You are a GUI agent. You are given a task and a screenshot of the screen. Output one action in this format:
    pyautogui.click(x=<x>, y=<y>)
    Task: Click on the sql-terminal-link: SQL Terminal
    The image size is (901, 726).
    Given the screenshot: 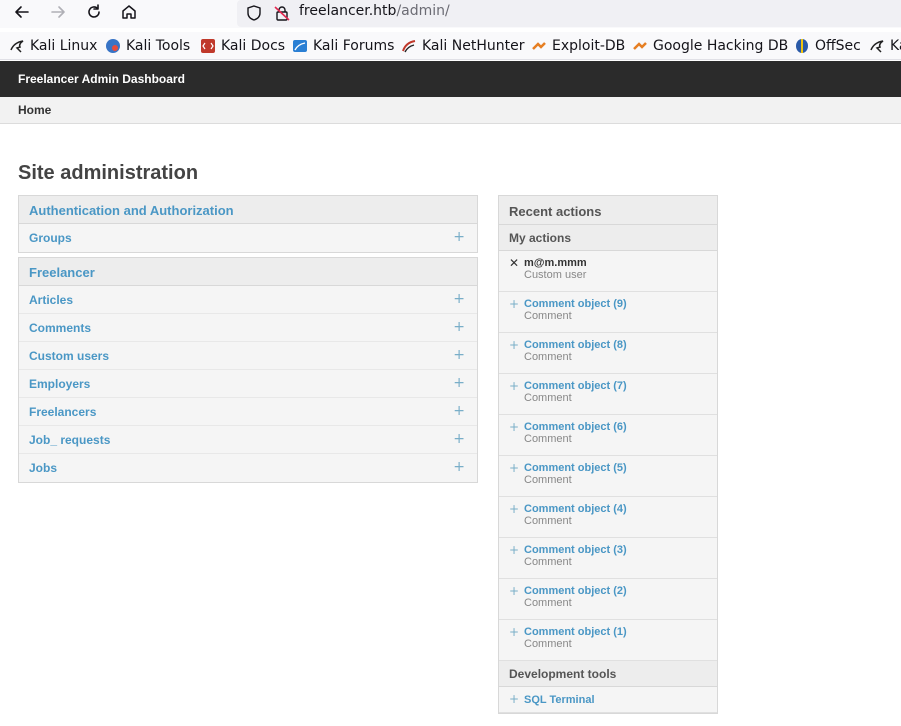 What is the action you would take?
    pyautogui.click(x=559, y=700)
    